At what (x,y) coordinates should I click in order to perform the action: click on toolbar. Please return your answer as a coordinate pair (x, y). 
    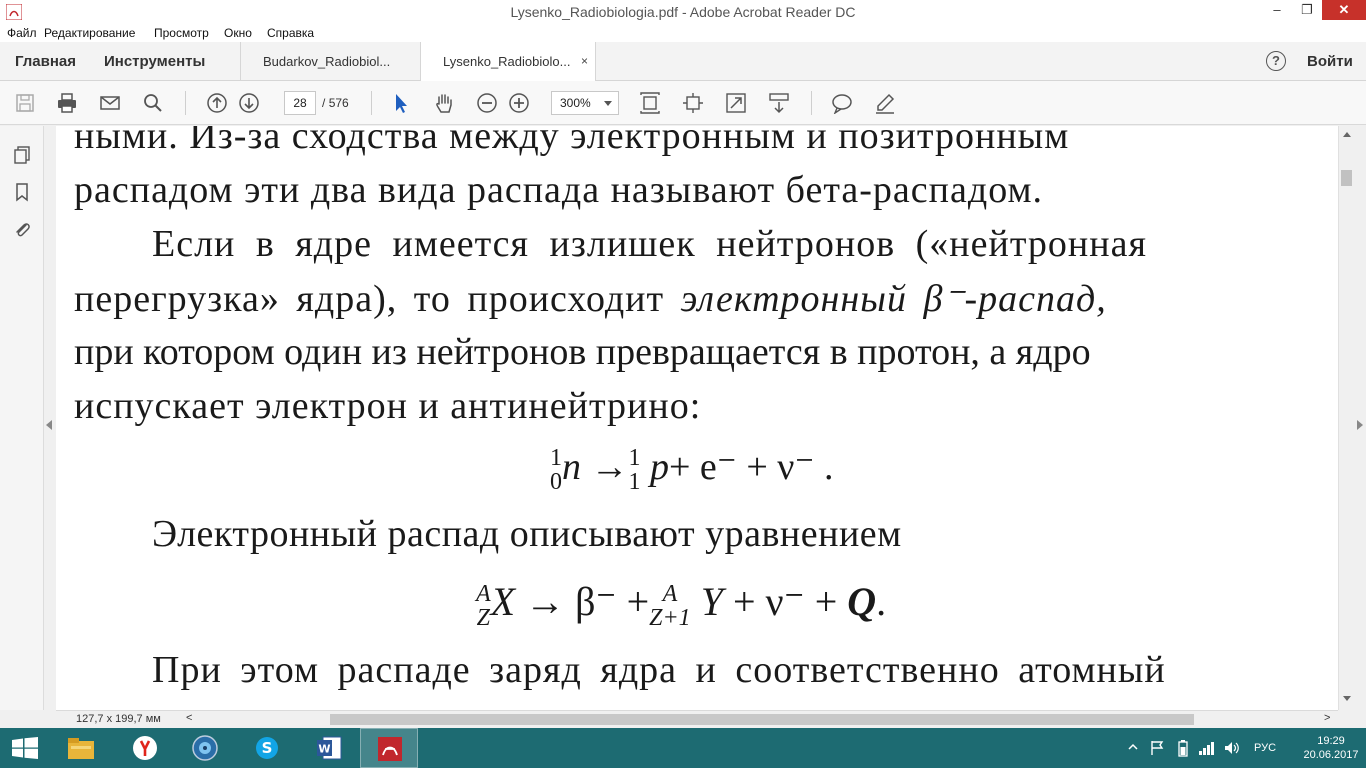
    Looking at the image, I should click on (683, 103).